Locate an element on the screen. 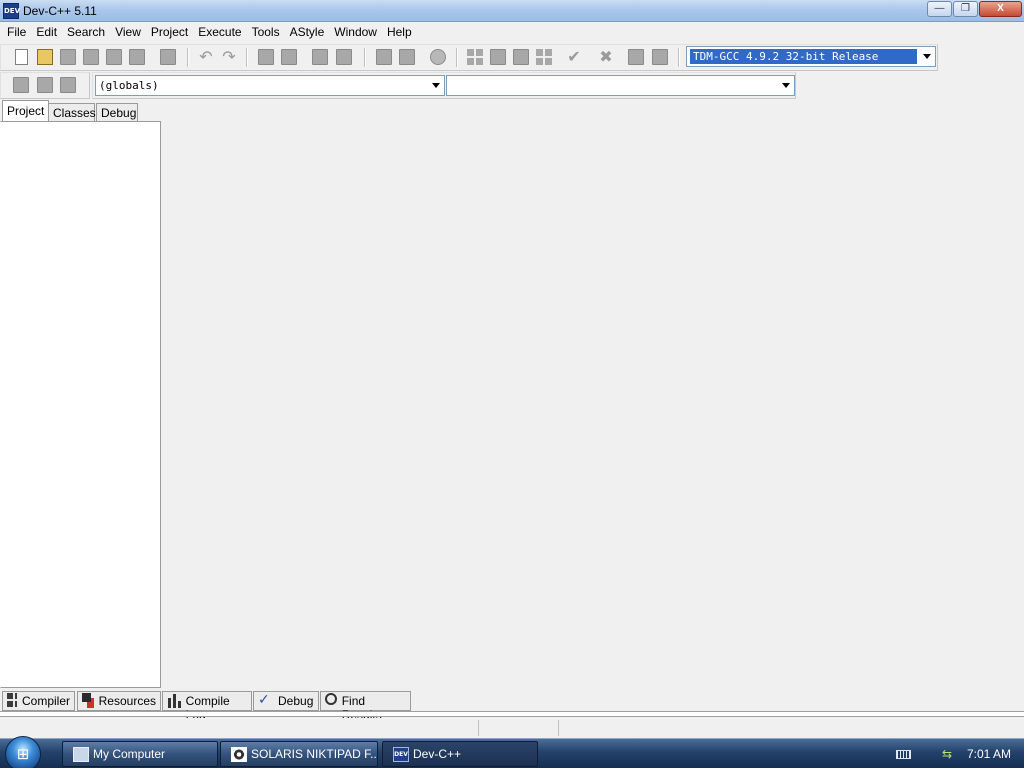 This screenshot has height=768, width=1024. tab-debug-output: ✓ Debug is located at coordinates (286, 701).